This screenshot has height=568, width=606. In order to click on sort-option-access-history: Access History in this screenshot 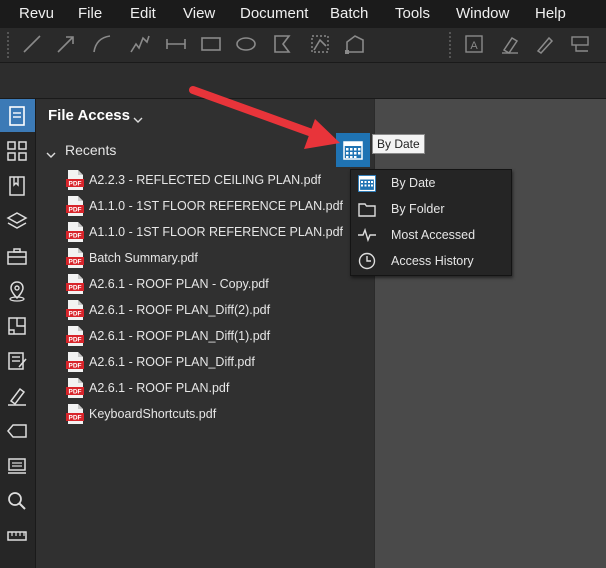, I will do `click(431, 261)`.